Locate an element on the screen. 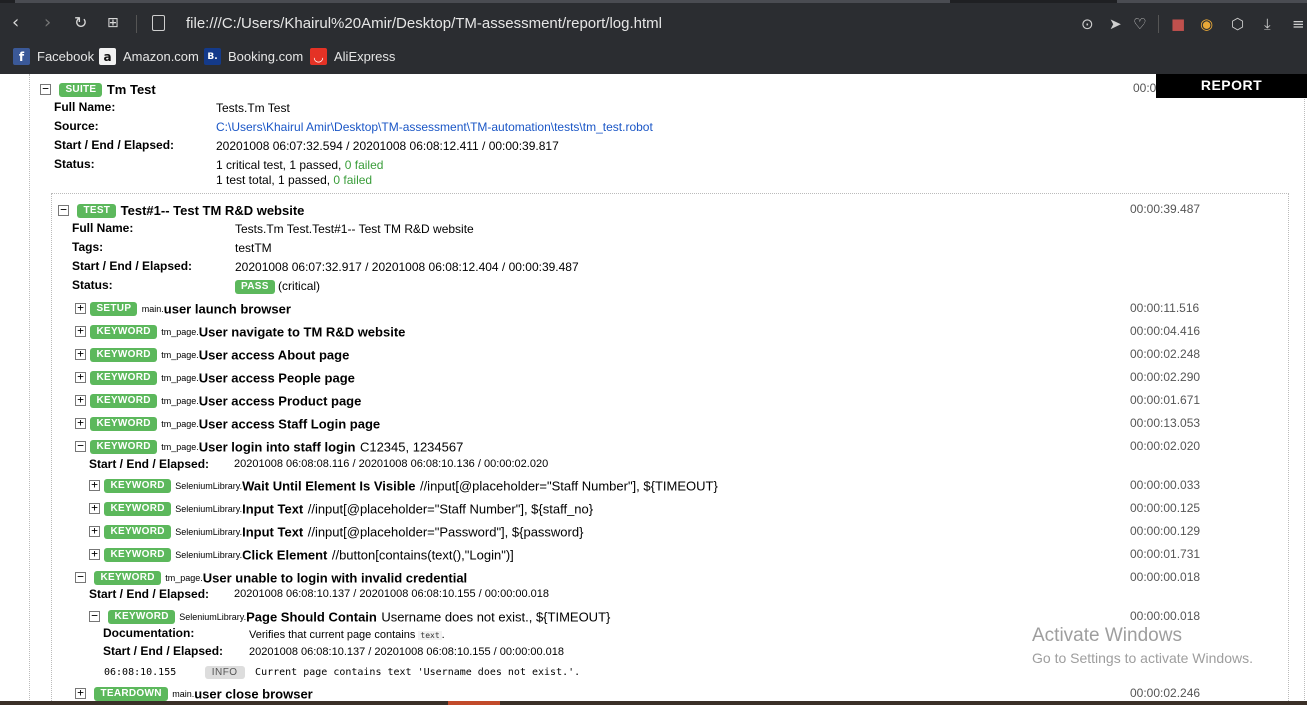 This screenshot has width=1307, height=705. bookmark-booking: B. Booking.com is located at coordinates (253, 56).